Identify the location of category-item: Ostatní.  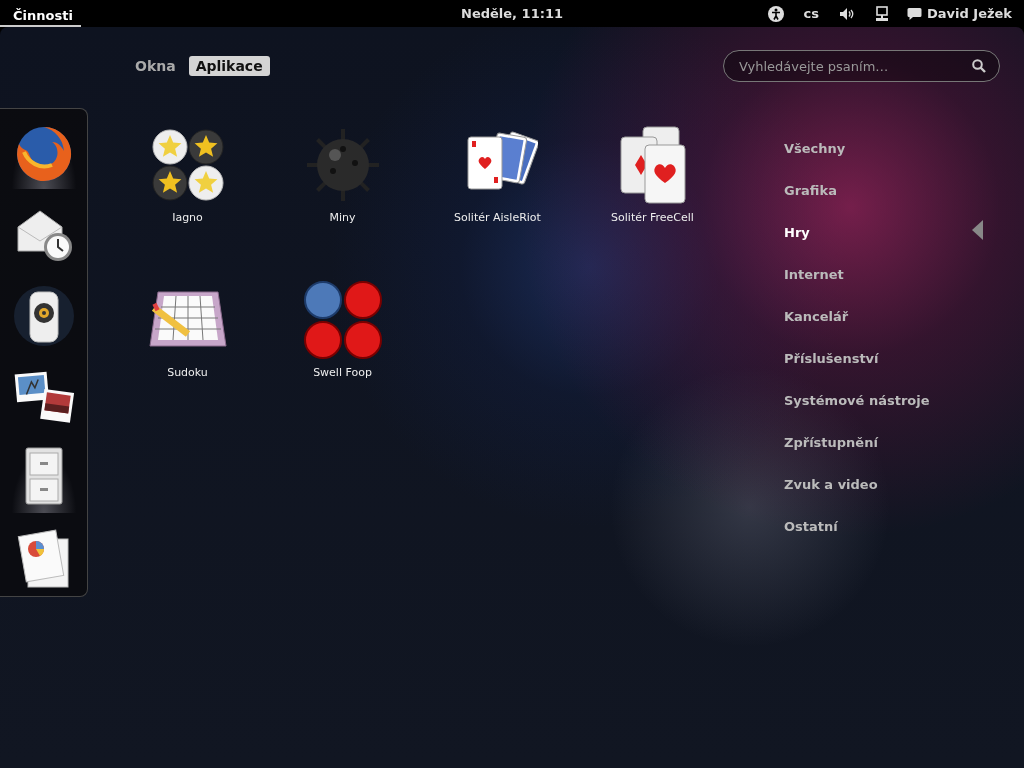
(811, 526).